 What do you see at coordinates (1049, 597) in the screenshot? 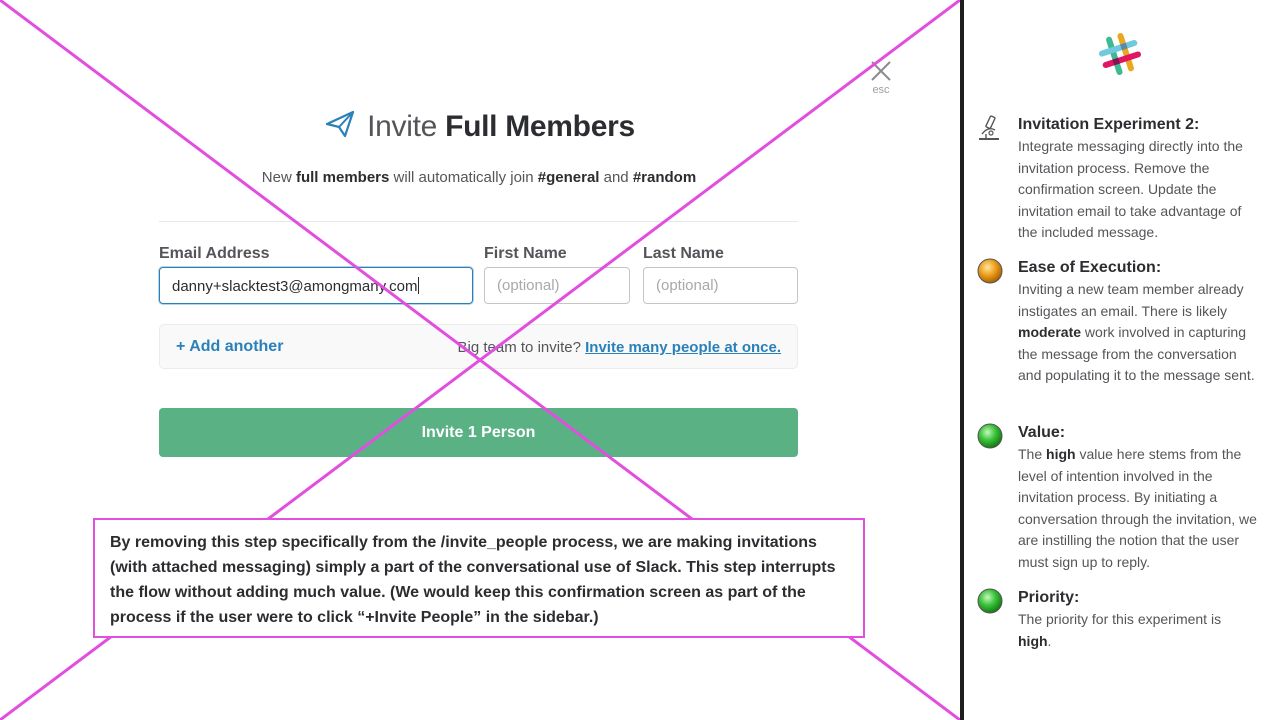
I see `priority-title: Priority:` at bounding box center [1049, 597].